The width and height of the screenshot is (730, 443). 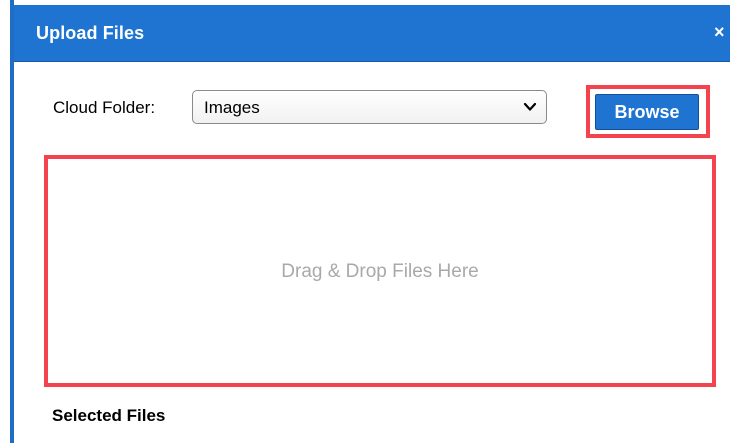 I want to click on close-icon: ×, so click(x=722, y=32).